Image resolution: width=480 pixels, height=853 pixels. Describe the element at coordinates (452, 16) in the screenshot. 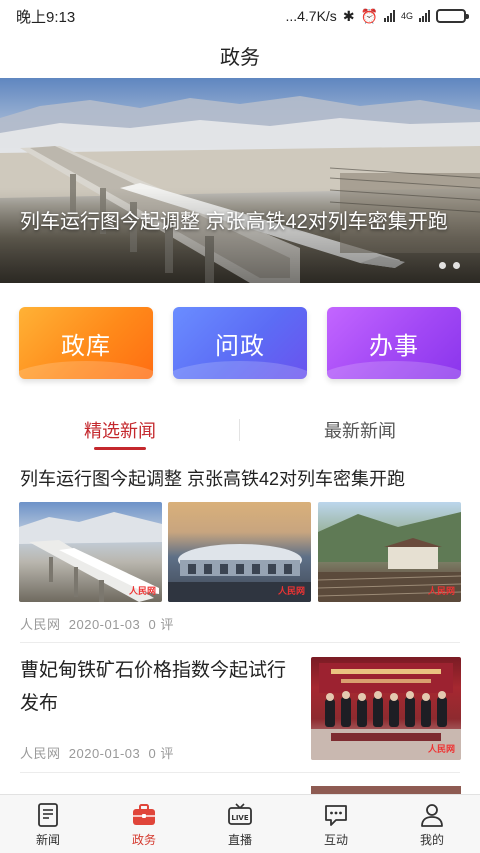

I see `battery-icon` at that location.